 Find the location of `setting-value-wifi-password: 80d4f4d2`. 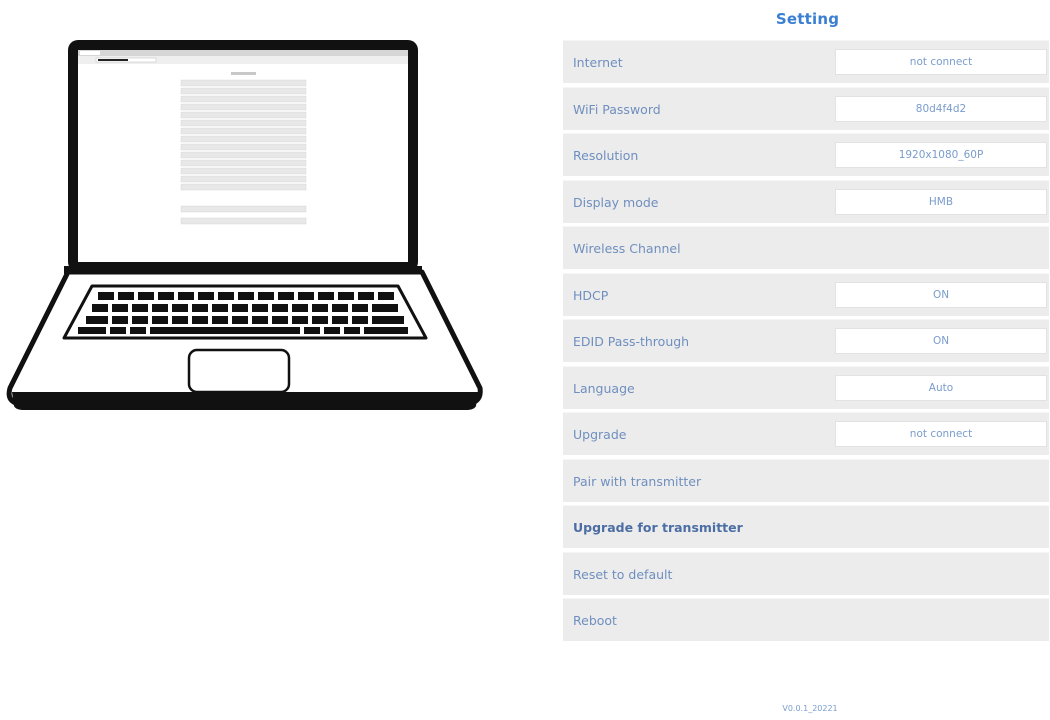

setting-value-wifi-password: 80d4f4d2 is located at coordinates (941, 108).